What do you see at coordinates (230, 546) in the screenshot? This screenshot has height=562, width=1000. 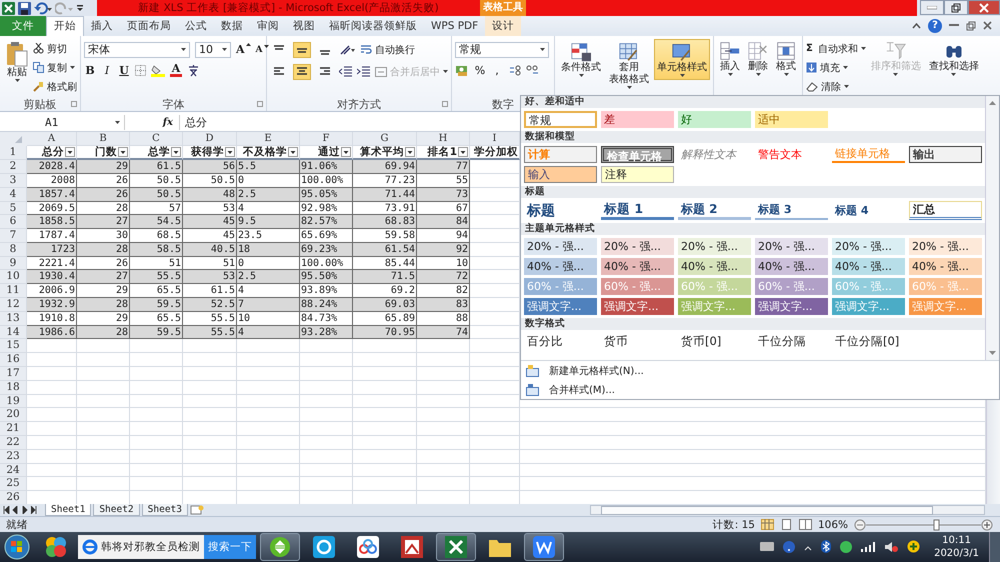 I see `search-button: 搜索一下` at bounding box center [230, 546].